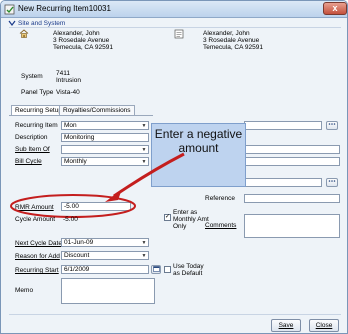  Describe the element at coordinates (174, 9) in the screenshot. I see `title-bar: New Recurring Item10031 x` at that location.